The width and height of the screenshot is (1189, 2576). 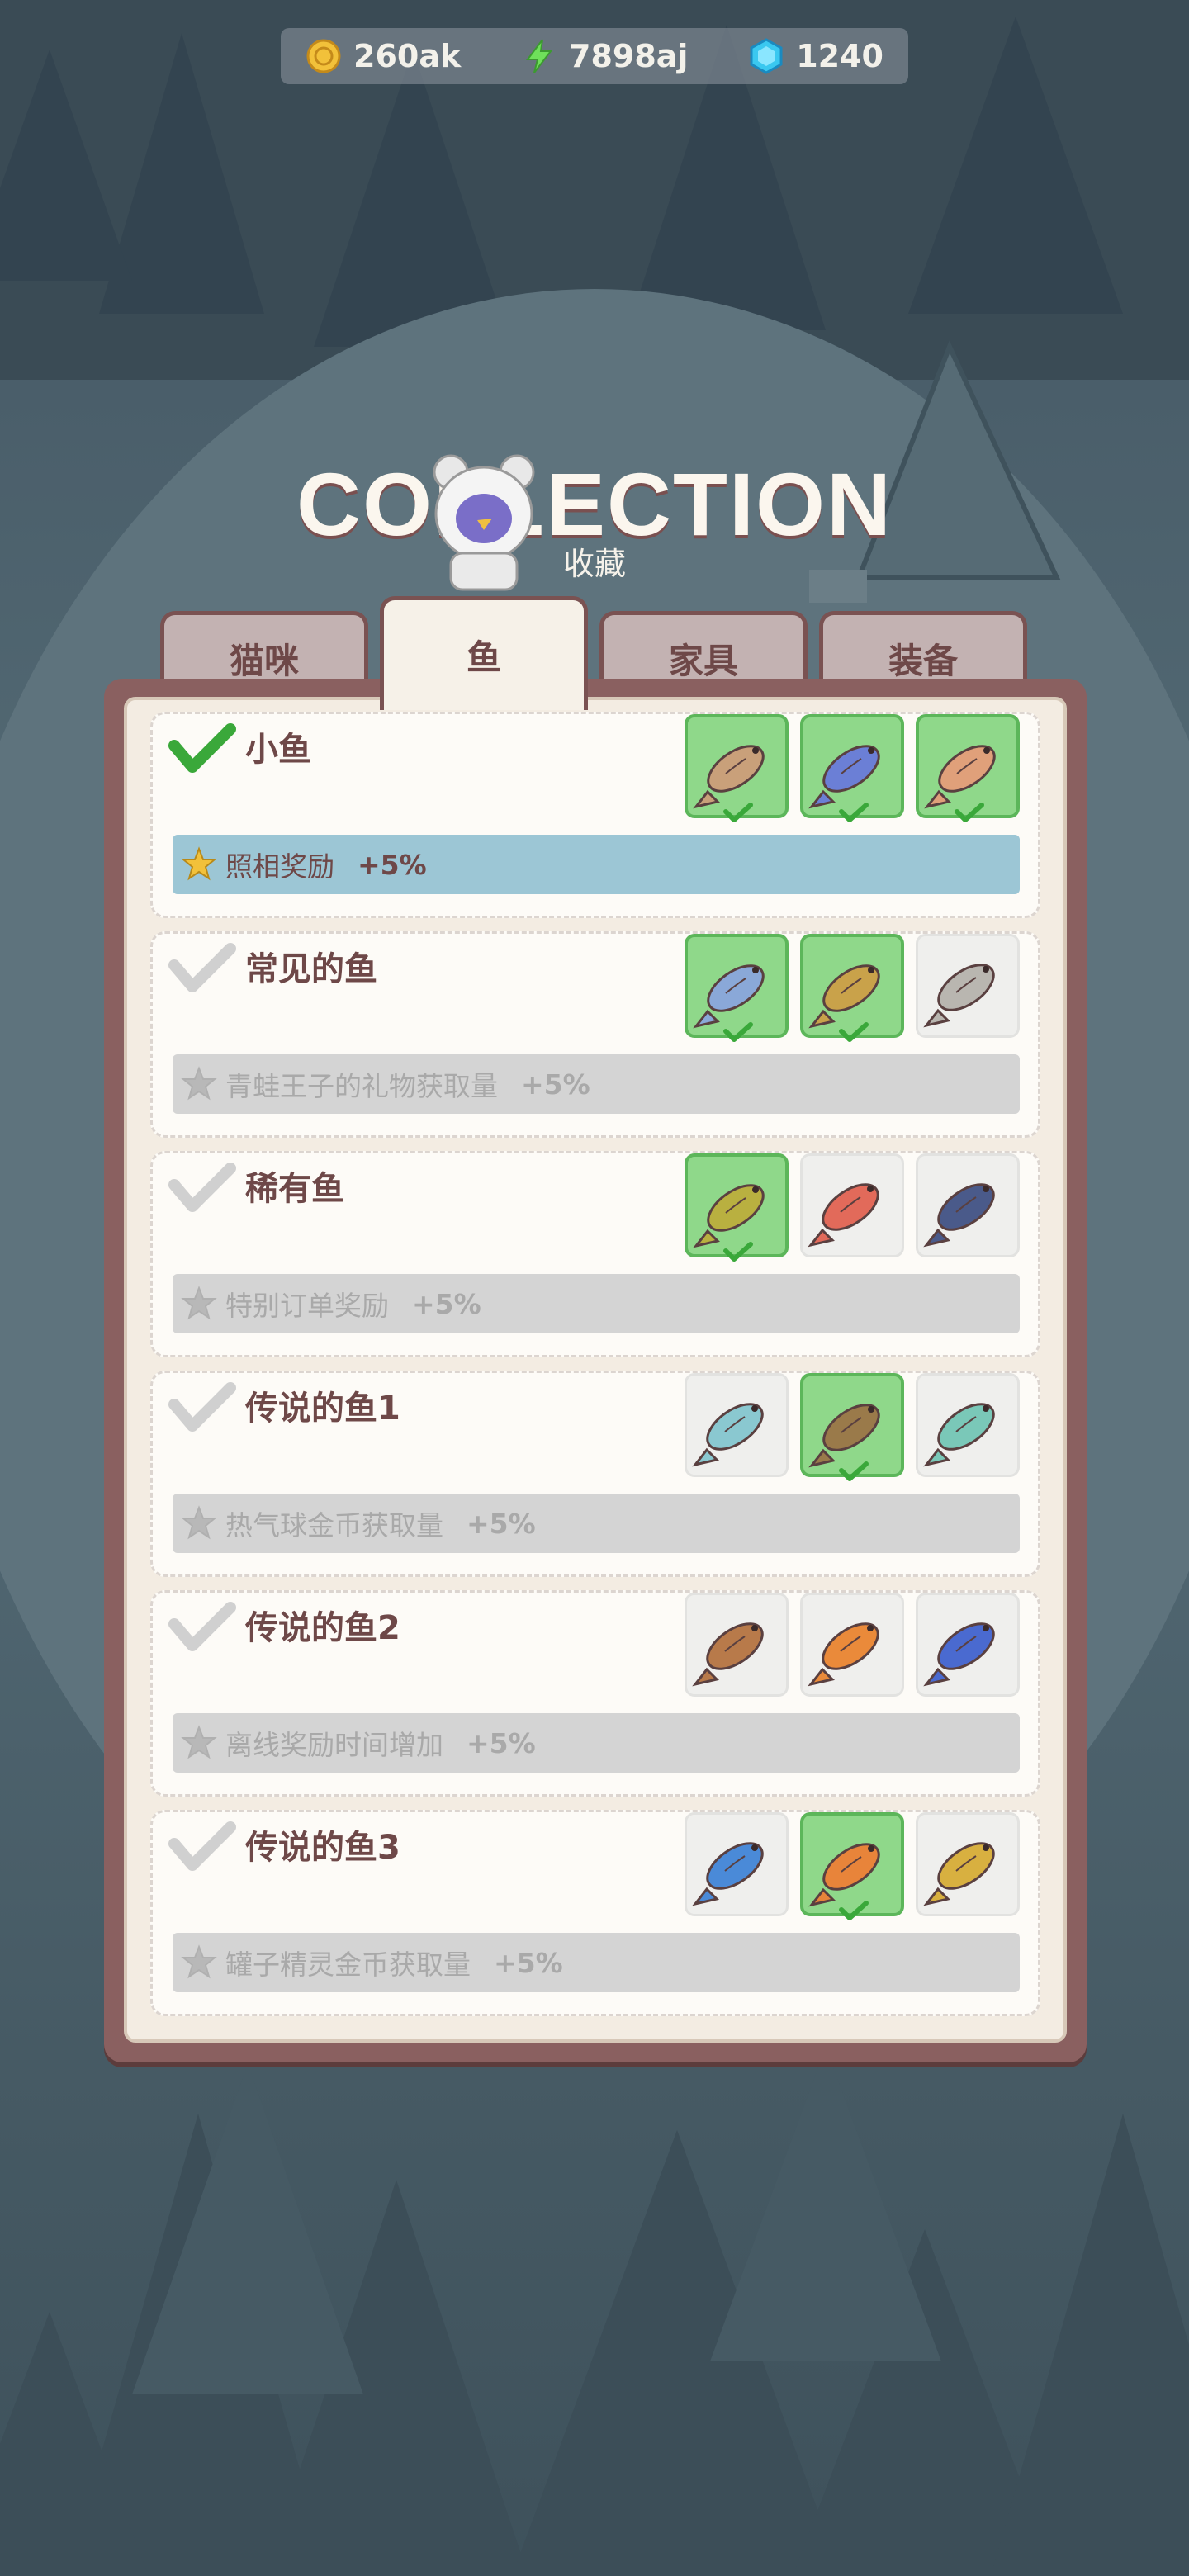 What do you see at coordinates (728, 1435) in the screenshot?
I see `mackerel-fish-icon` at bounding box center [728, 1435].